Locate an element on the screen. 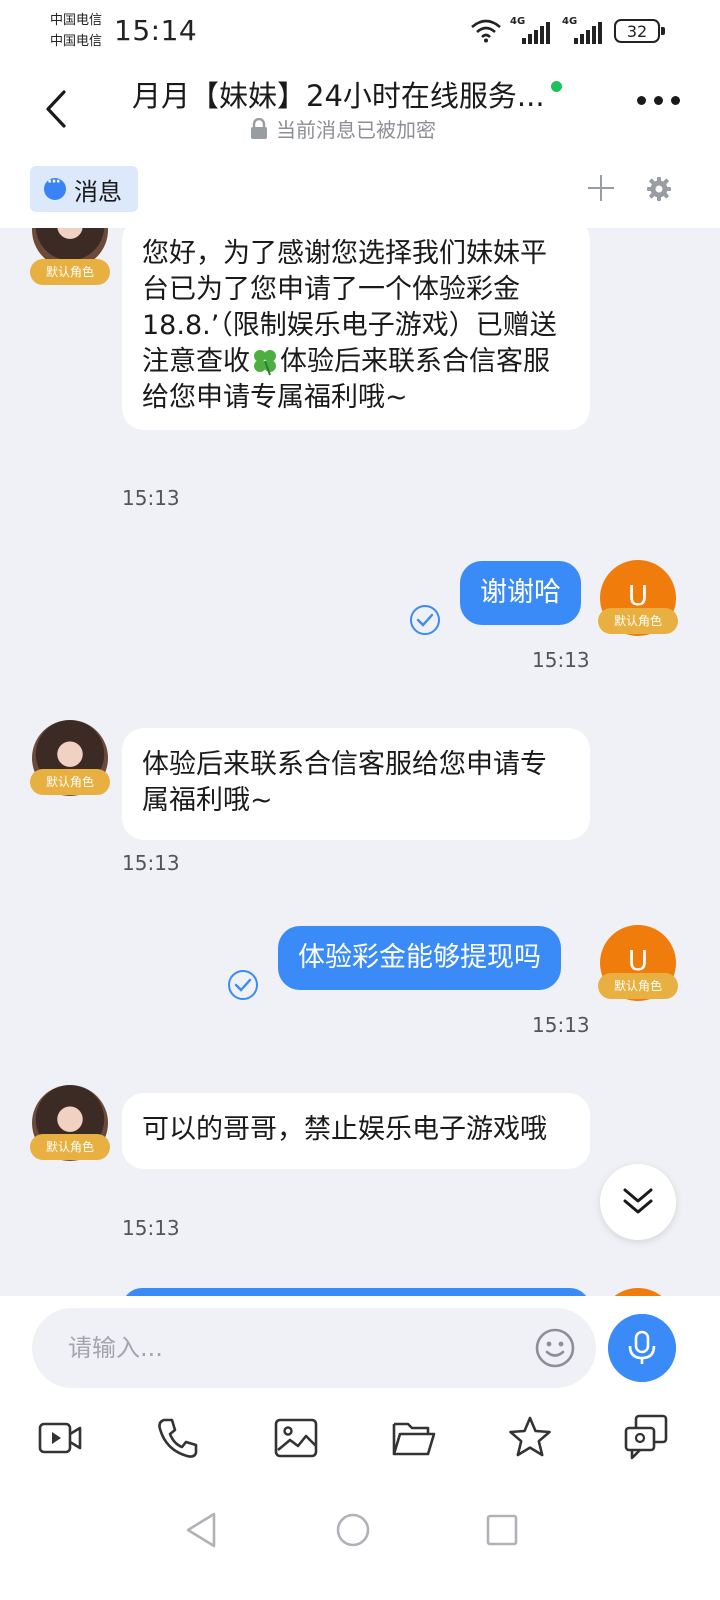 The height and width of the screenshot is (1600, 720). video-icon is located at coordinates (60, 1438).